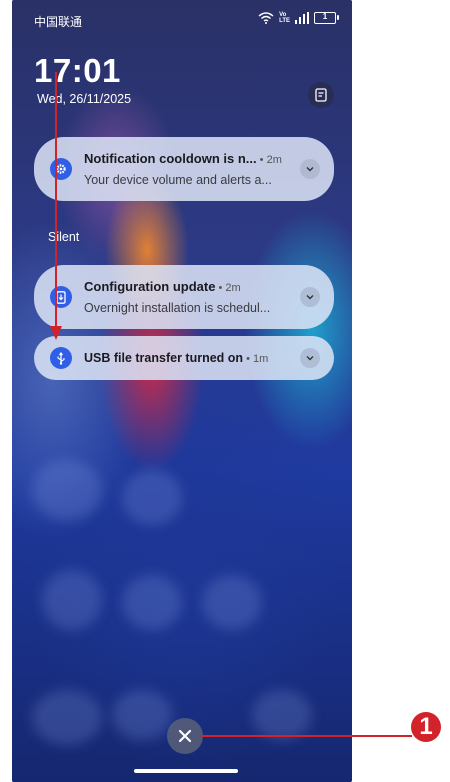  What do you see at coordinates (426, 727) in the screenshot?
I see `annotation-callout: 1` at bounding box center [426, 727].